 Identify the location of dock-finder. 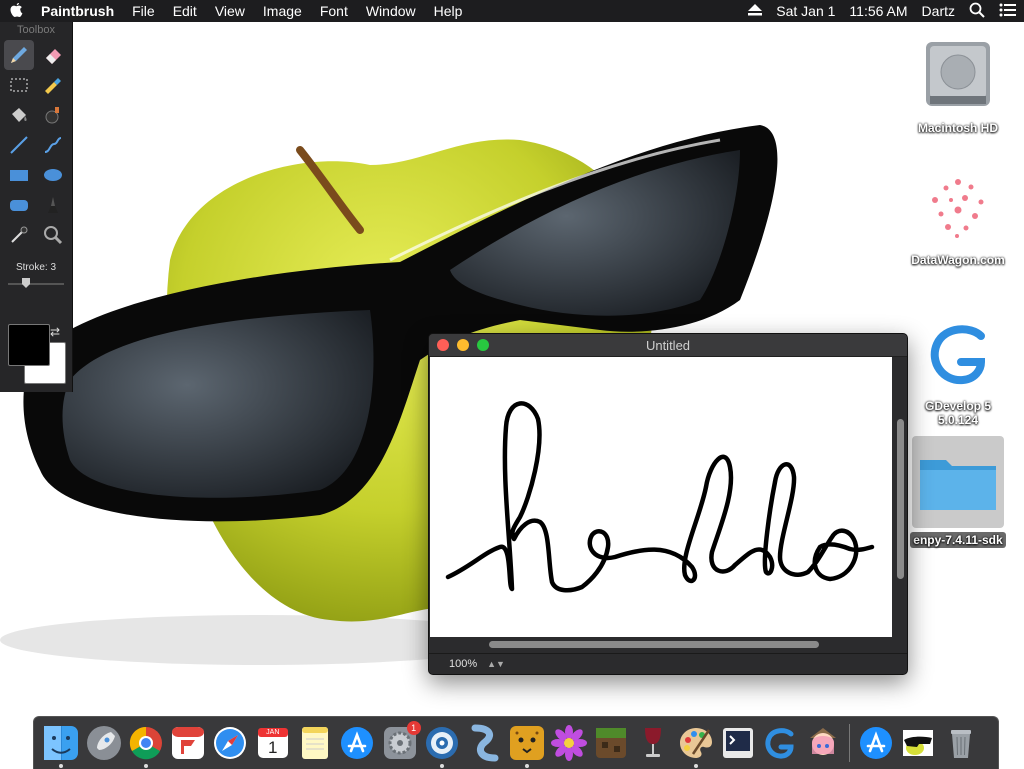
(61, 746).